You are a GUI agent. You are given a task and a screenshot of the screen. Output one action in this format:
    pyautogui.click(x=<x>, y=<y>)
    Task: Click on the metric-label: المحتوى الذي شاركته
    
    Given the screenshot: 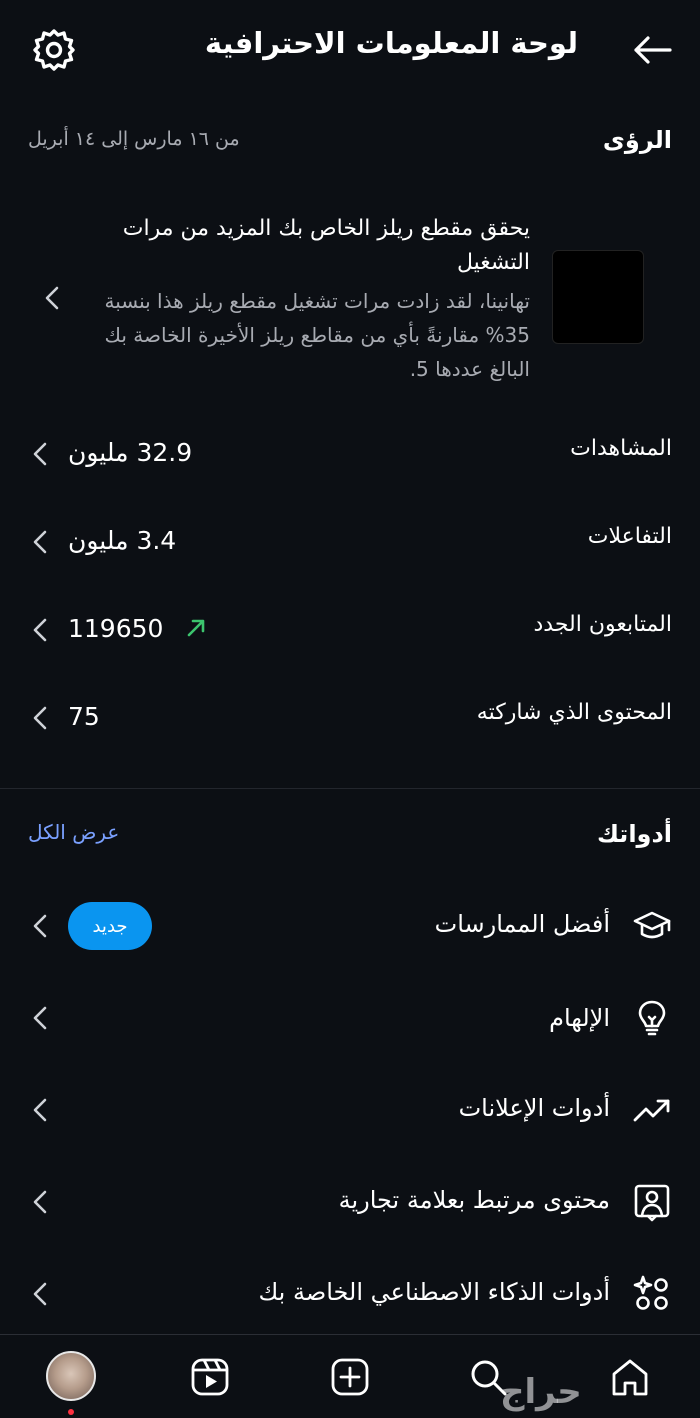 What is the action you would take?
    pyautogui.click(x=574, y=712)
    